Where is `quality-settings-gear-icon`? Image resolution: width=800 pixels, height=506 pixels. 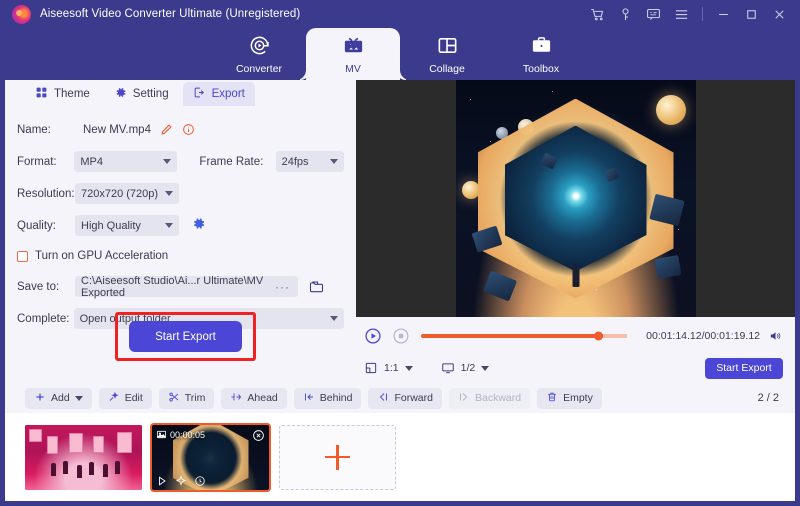
quality-settings-gear-icon is located at coordinates (198, 226).